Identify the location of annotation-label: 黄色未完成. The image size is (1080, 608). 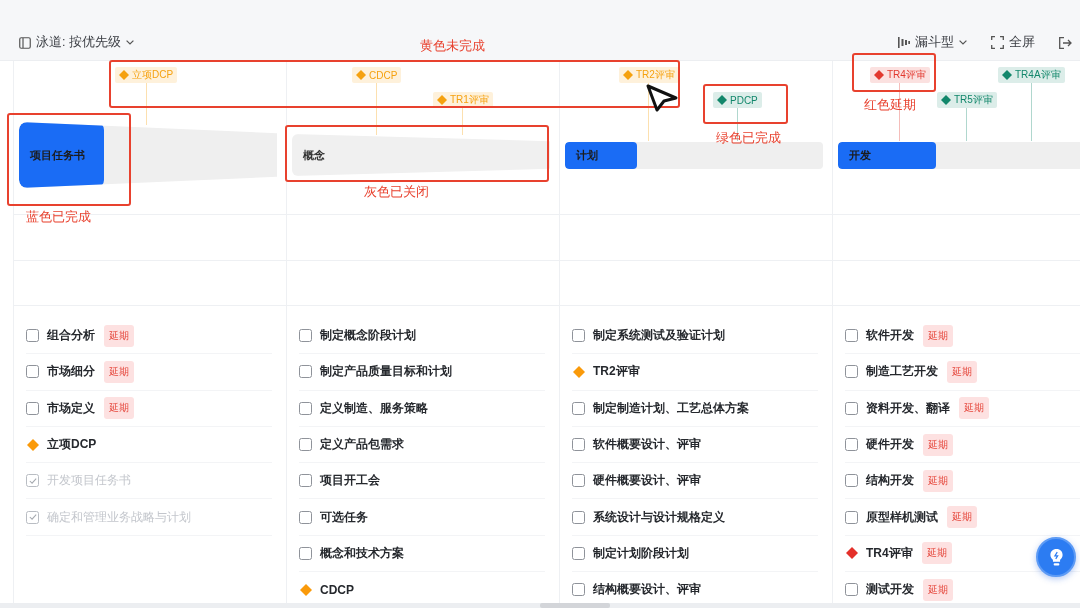
(452, 46).